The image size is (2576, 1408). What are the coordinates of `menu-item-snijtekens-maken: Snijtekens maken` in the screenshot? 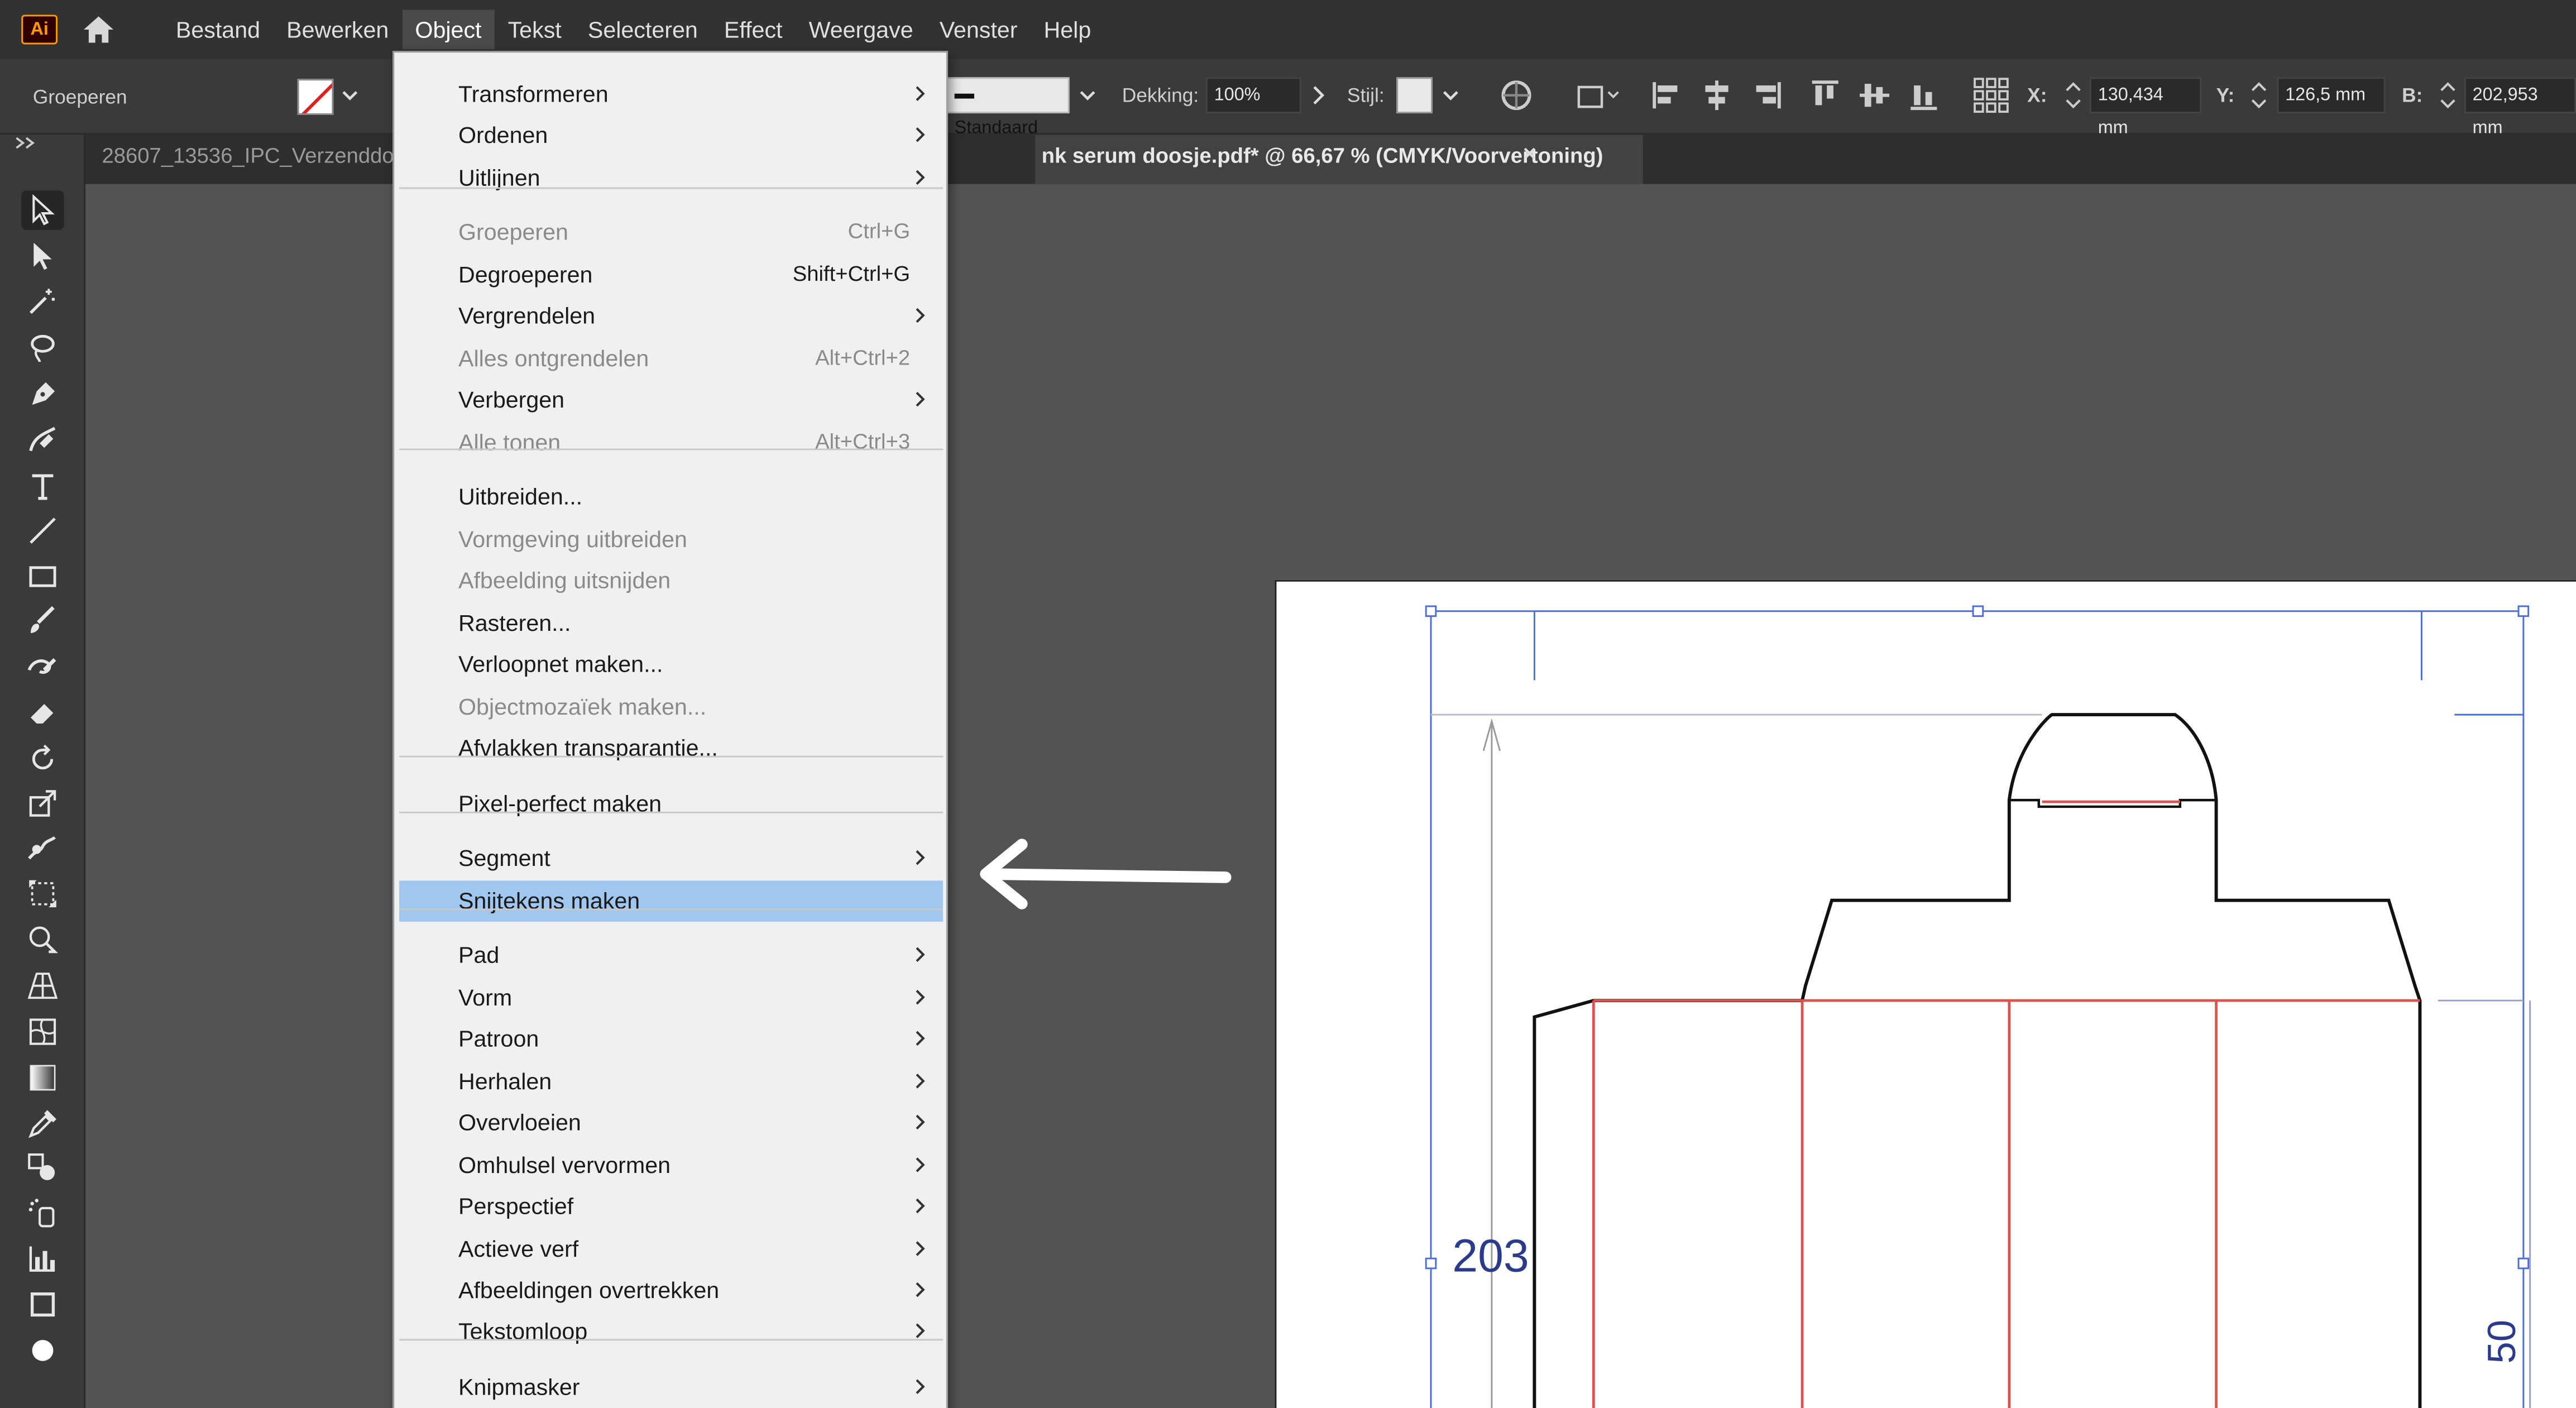 It's located at (671, 901).